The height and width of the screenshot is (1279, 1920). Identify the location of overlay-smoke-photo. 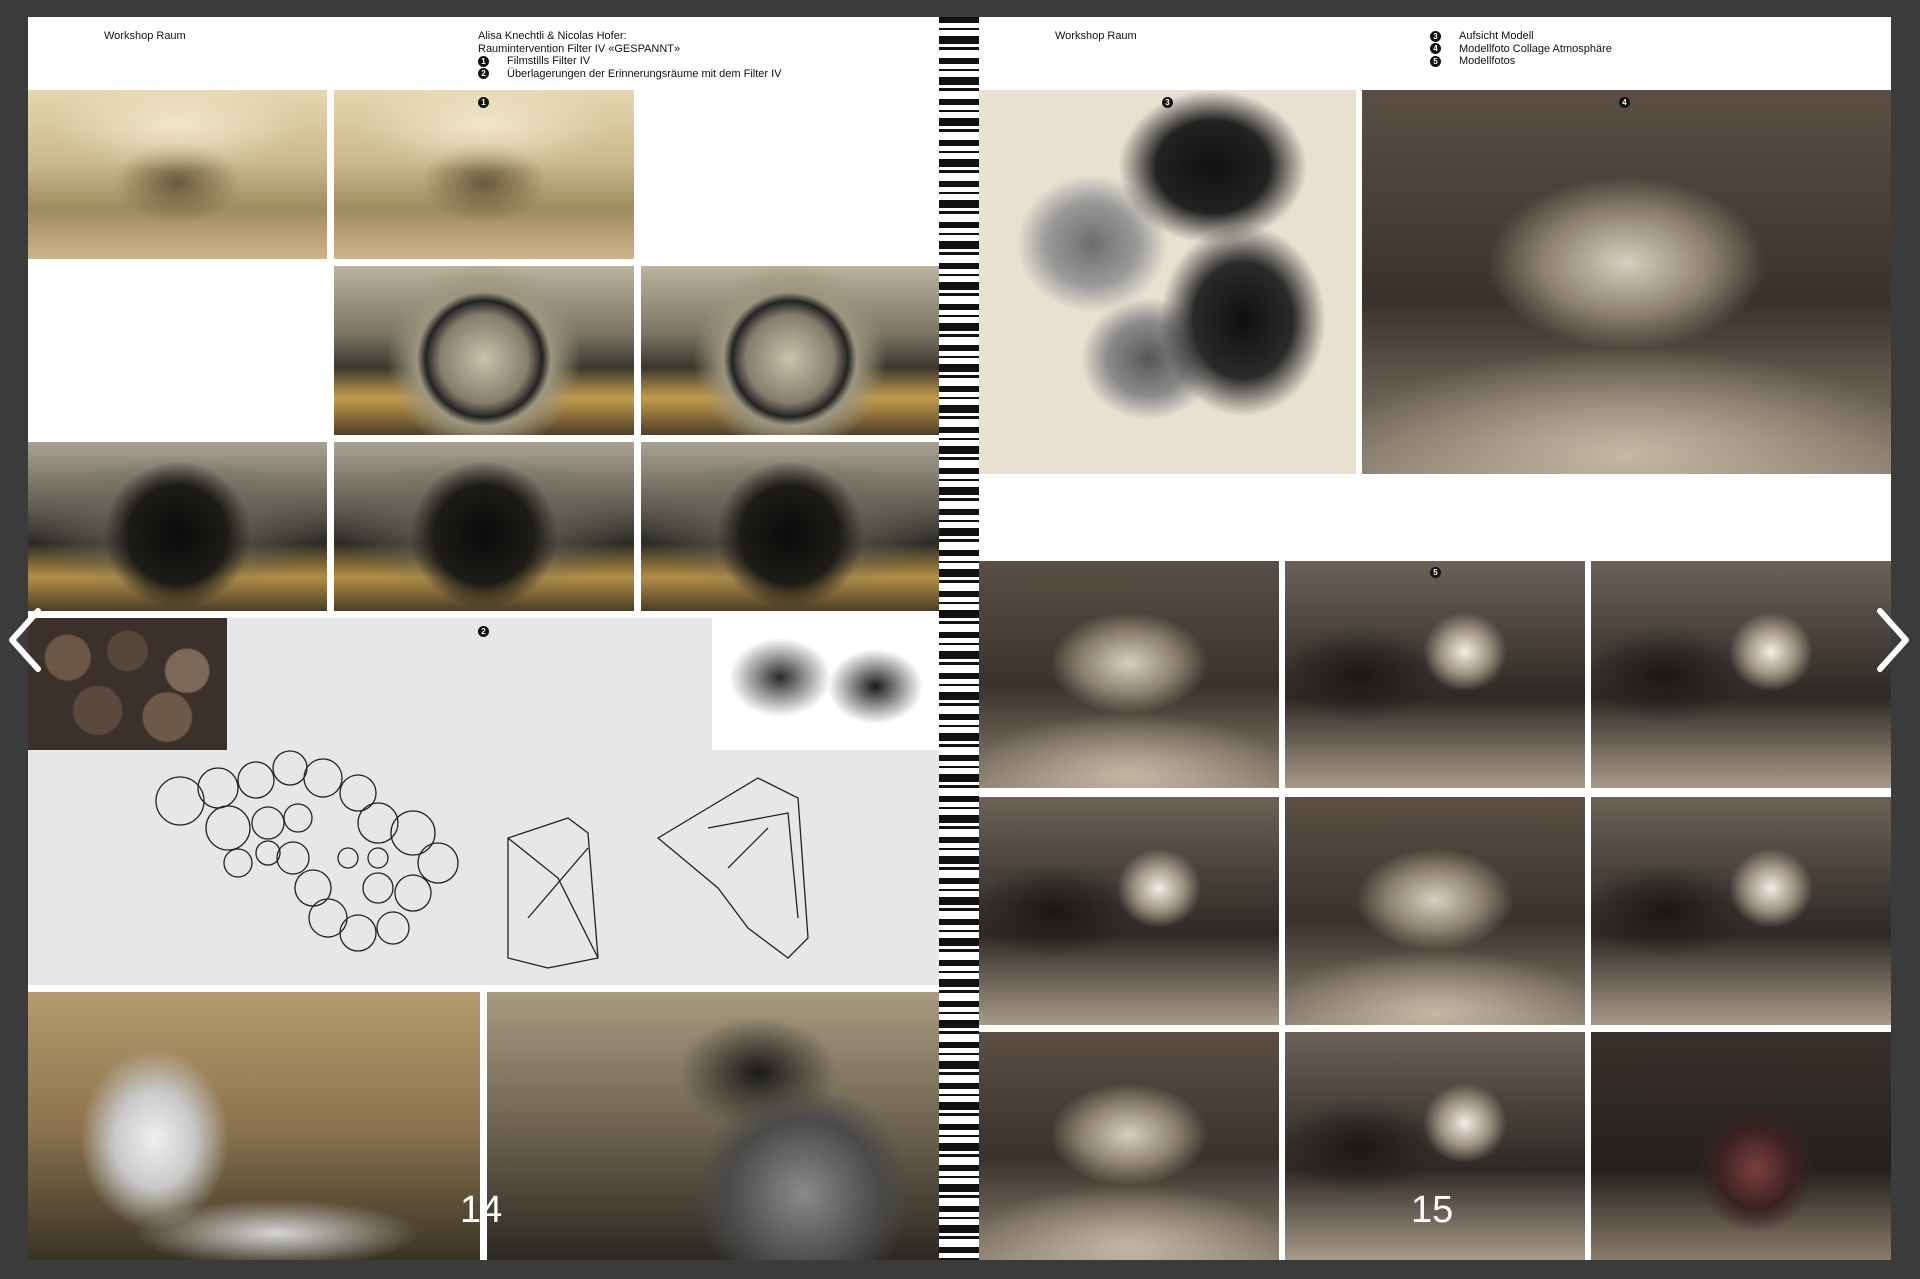
(254, 1126).